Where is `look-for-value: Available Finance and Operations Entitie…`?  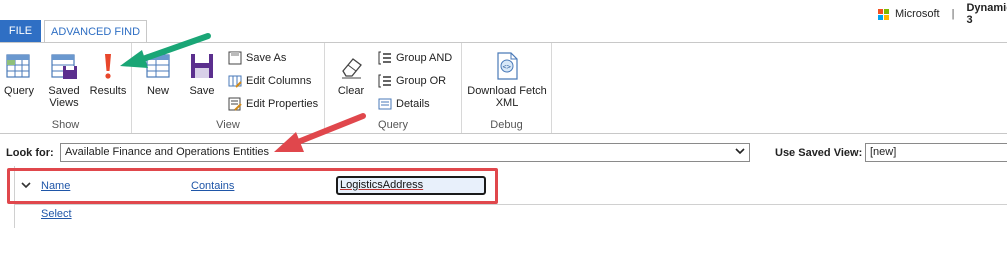
look-for-value: Available Finance and Operations Entitie… is located at coordinates (167, 152).